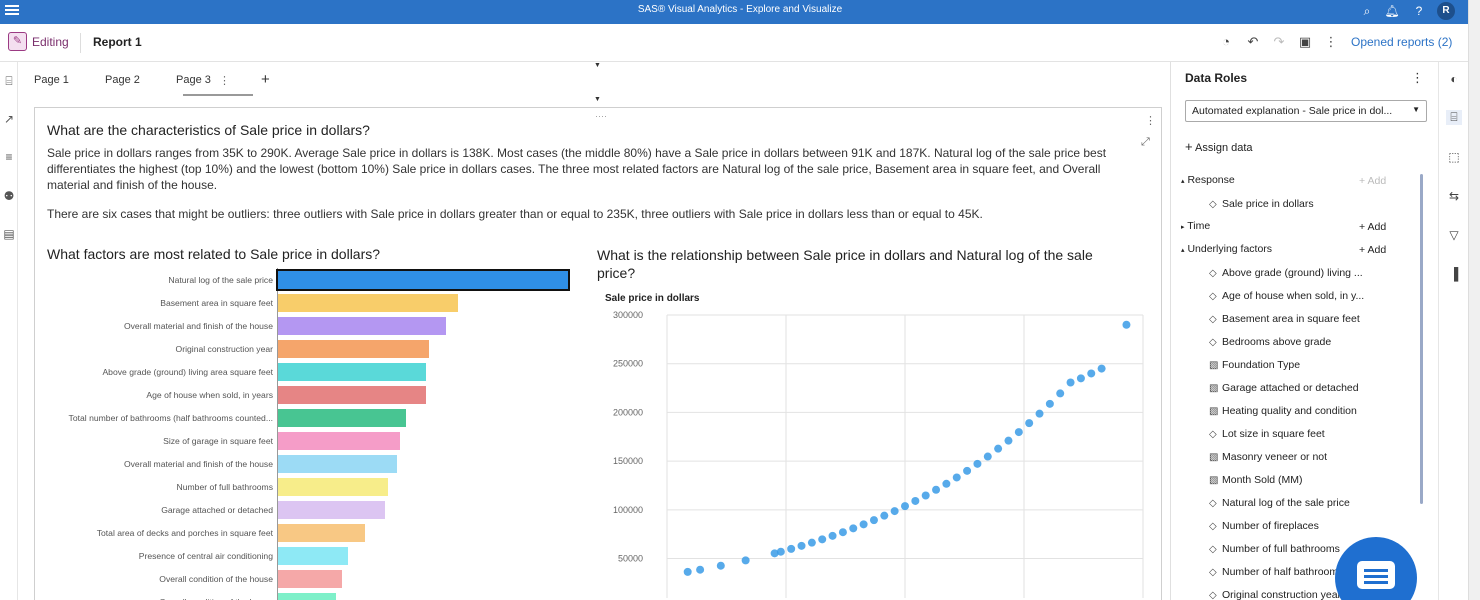 This screenshot has width=1480, height=600. Describe the element at coordinates (9, 196) in the screenshot. I see `suggestions-bulb-icon: ⚉` at that location.